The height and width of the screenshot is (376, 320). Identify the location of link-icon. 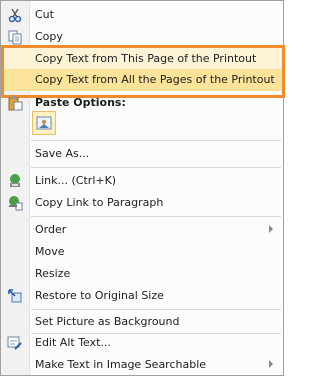
(15, 180).